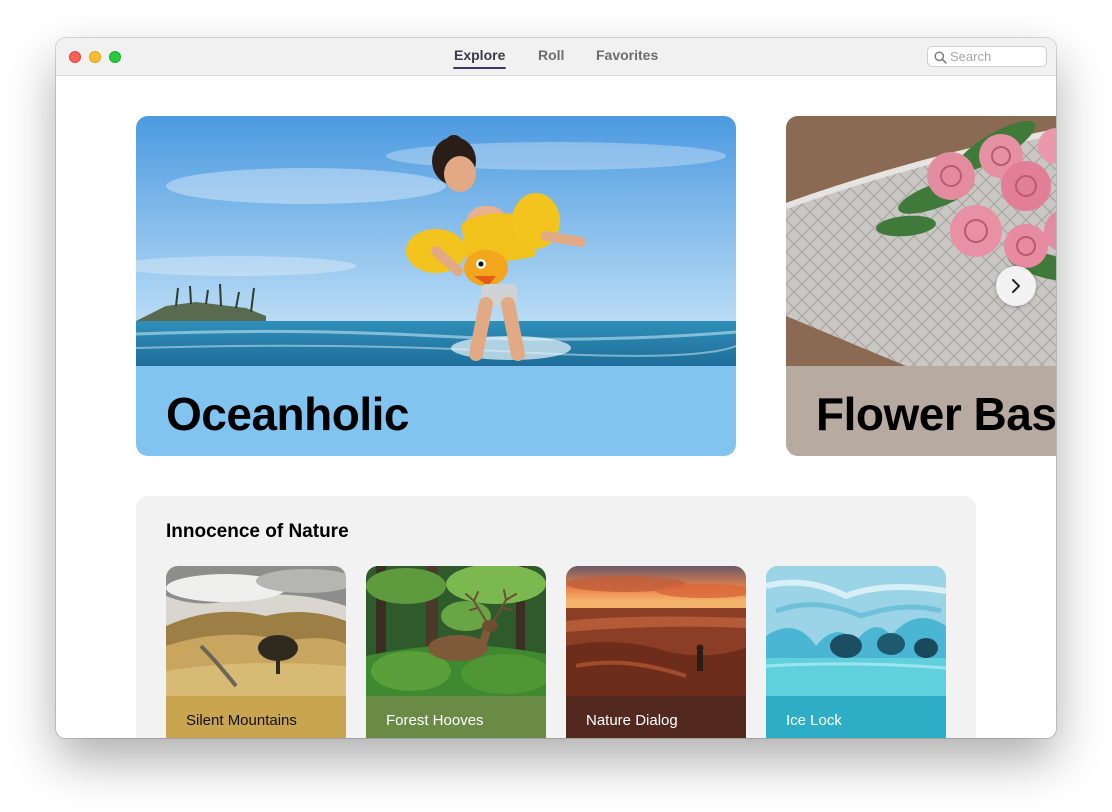  I want to click on tab-explore: Explore, so click(479, 58).